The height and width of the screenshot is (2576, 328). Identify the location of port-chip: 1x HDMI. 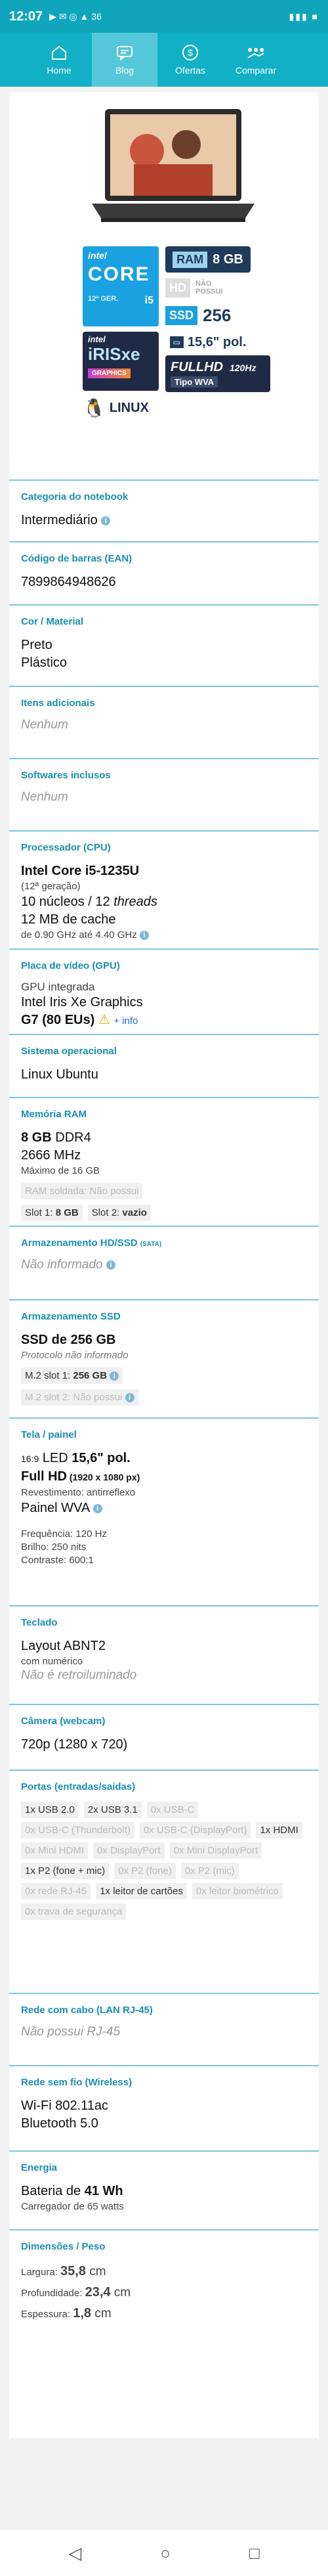
(279, 1830).